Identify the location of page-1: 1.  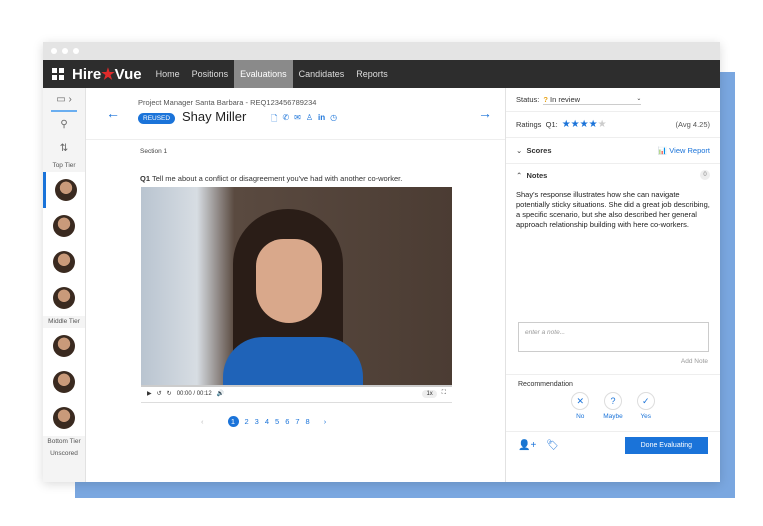
(233, 421).